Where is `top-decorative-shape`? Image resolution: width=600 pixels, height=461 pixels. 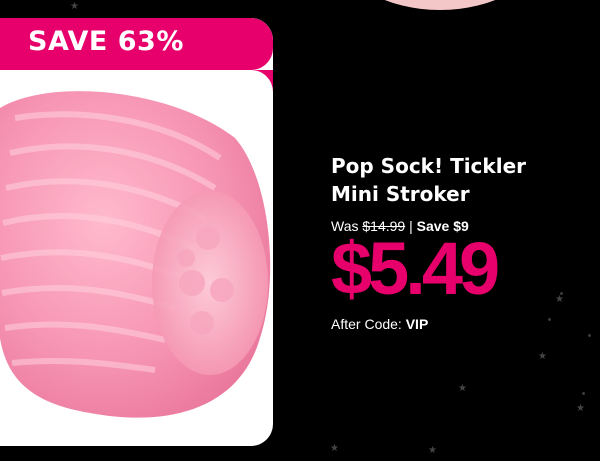 top-decorative-shape is located at coordinates (440, 5).